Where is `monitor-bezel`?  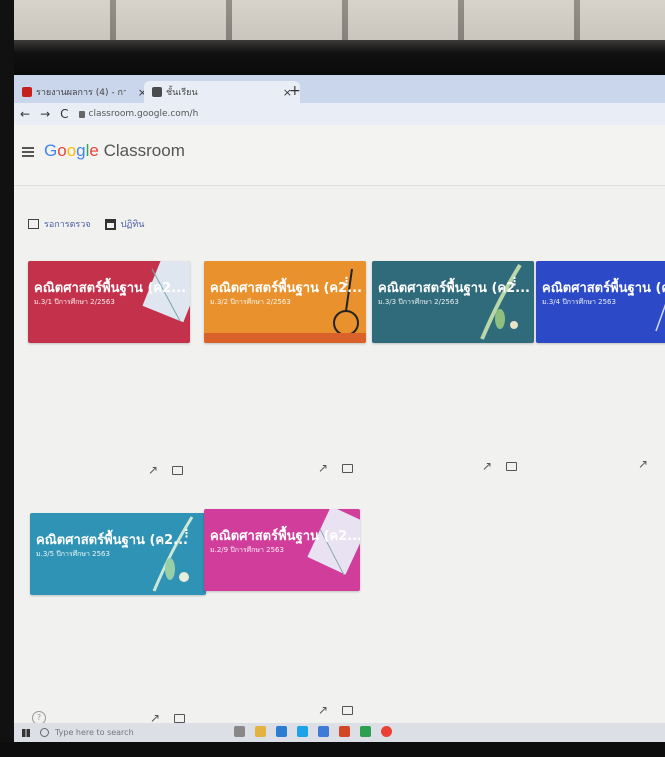
monitor-bezel is located at coordinates (7, 378).